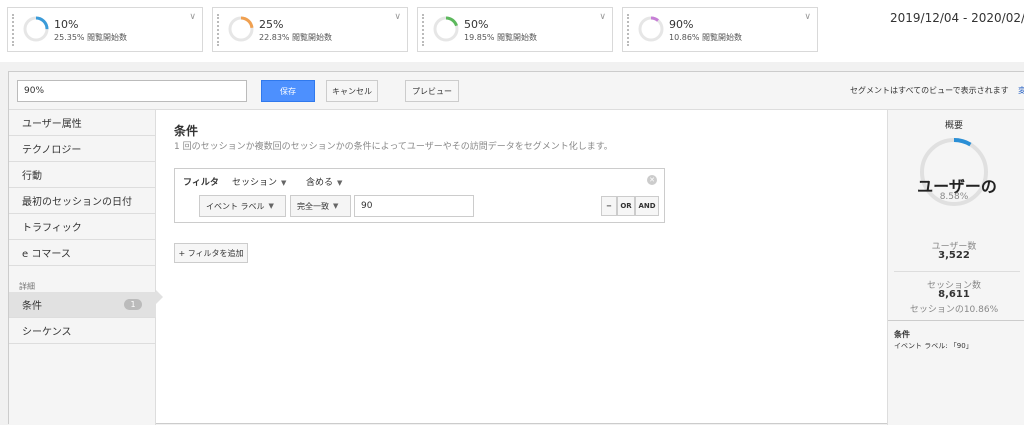  Describe the element at coordinates (515, 29) in the screenshot. I see `segment-card-50: 50% 19.85% 閲覧開始数 ∨` at that location.